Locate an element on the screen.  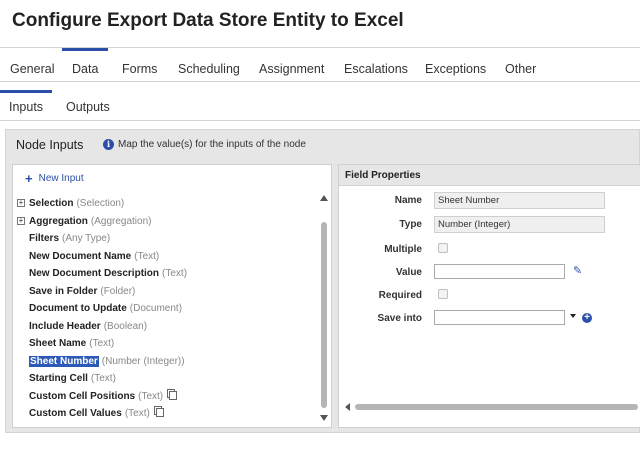
tab-scheduling: Scheduling is located at coordinates (209, 65).